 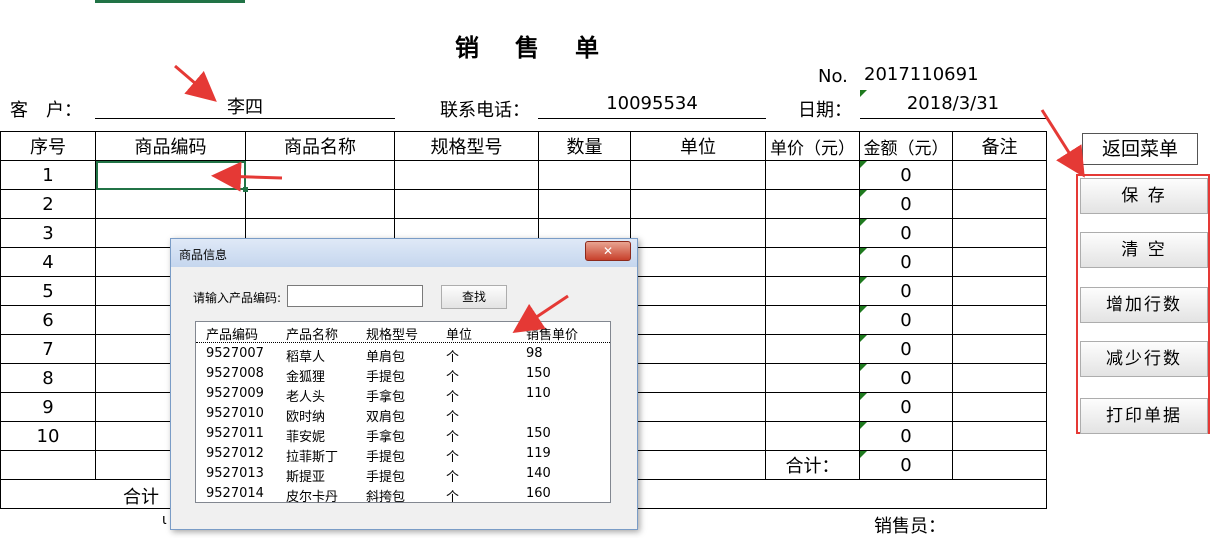 What do you see at coordinates (195, 83) in the screenshot?
I see `arrow-to-customer` at bounding box center [195, 83].